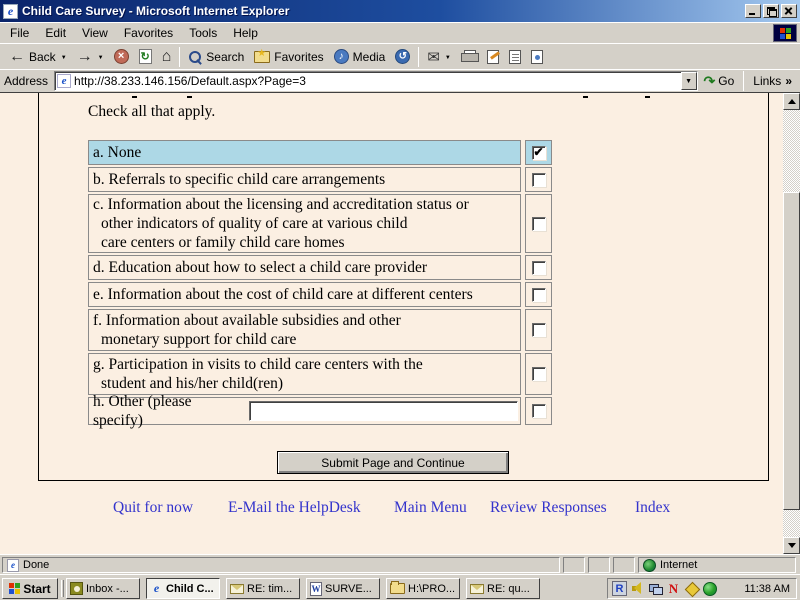 The width and height of the screenshot is (800, 600). What do you see at coordinates (55, 33) in the screenshot?
I see `menu-edit: Edit` at bounding box center [55, 33].